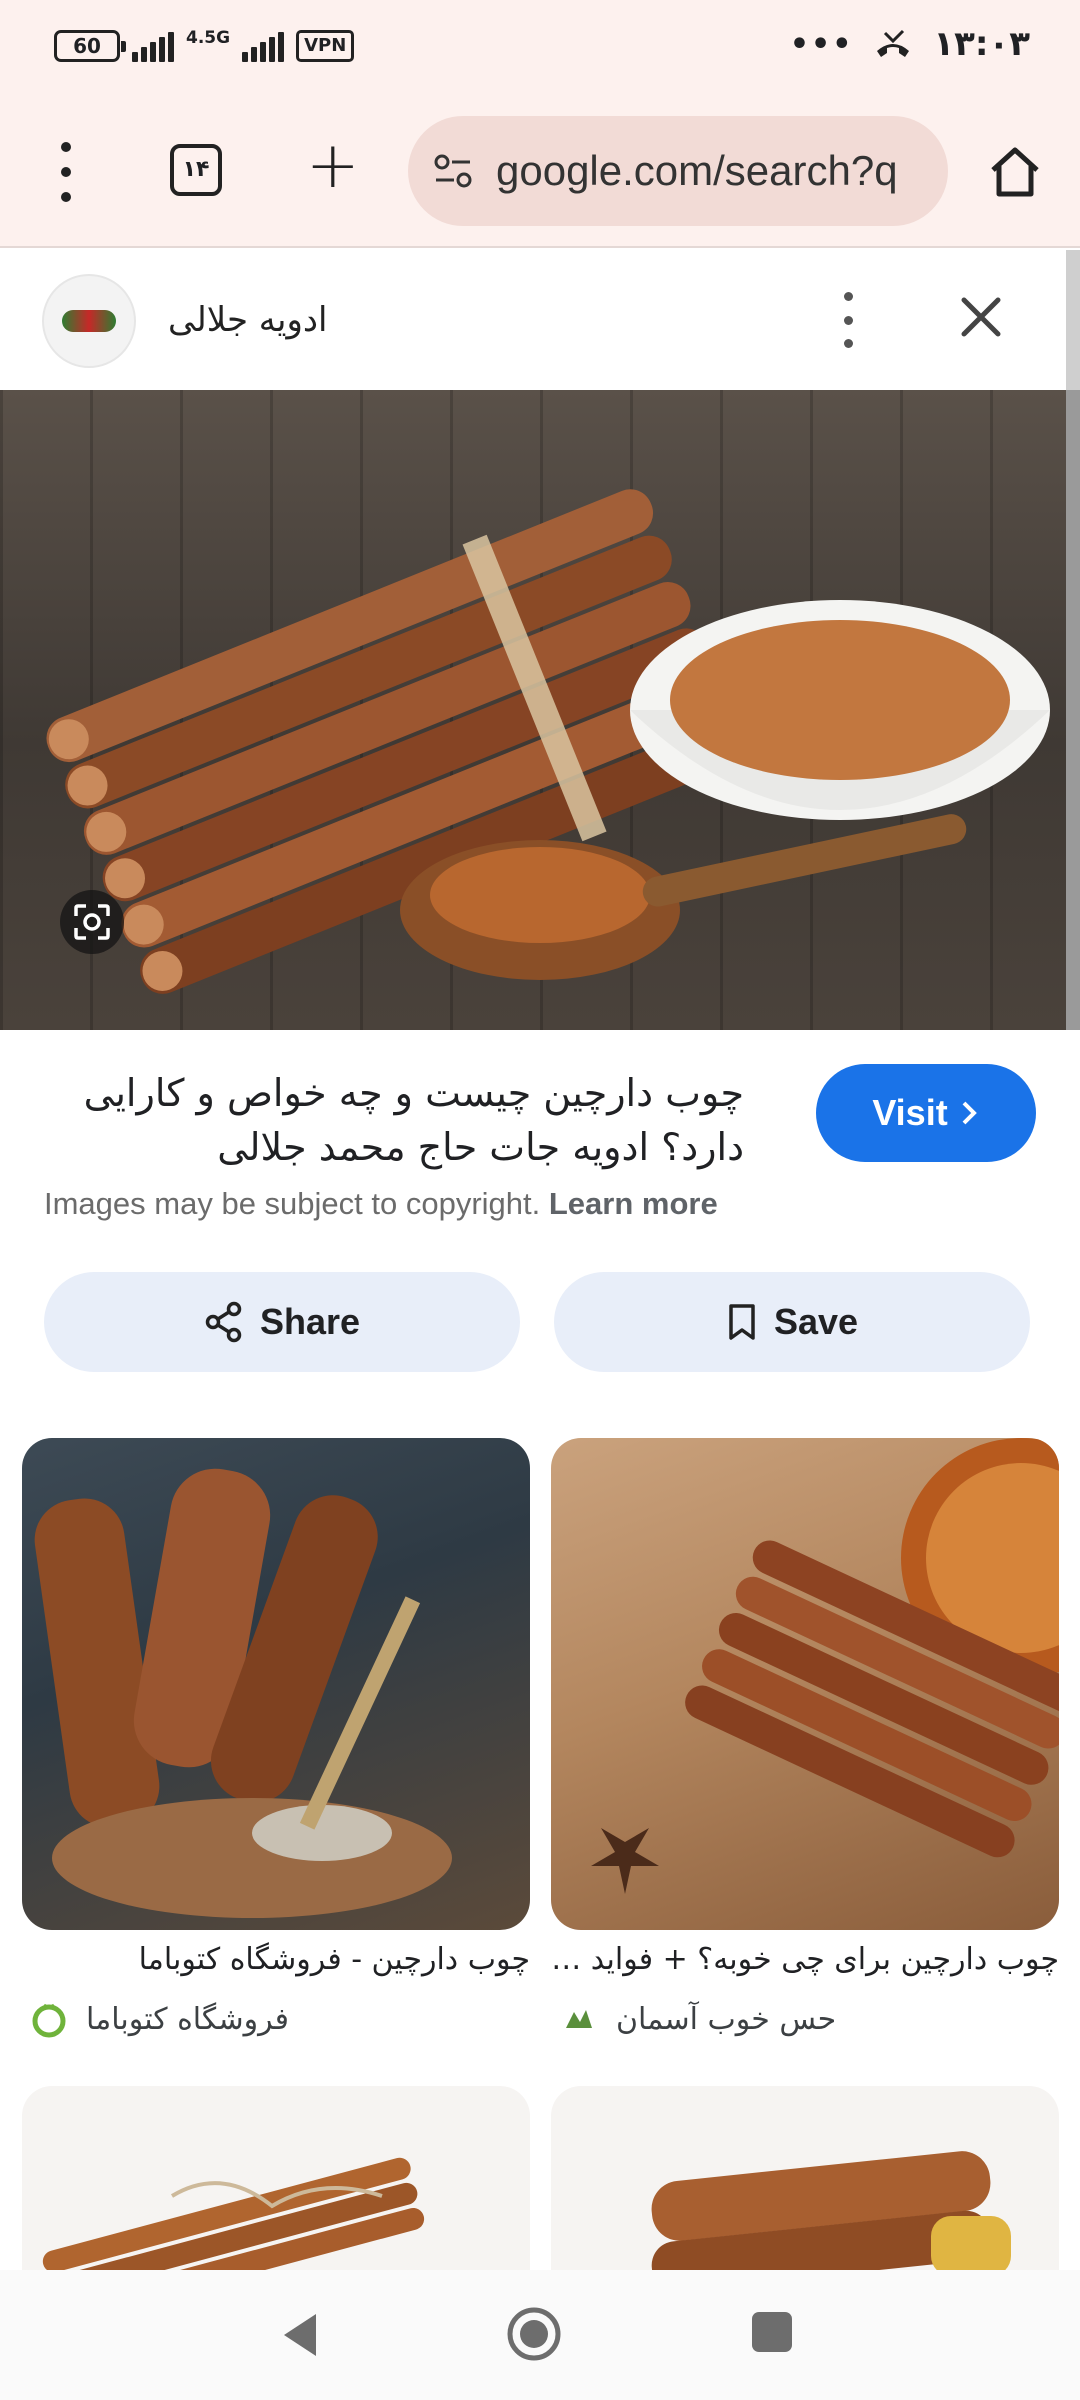 This screenshot has height=2400, width=1080. What do you see at coordinates (310, 1321) in the screenshot?
I see `share-label: Share` at bounding box center [310, 1321].